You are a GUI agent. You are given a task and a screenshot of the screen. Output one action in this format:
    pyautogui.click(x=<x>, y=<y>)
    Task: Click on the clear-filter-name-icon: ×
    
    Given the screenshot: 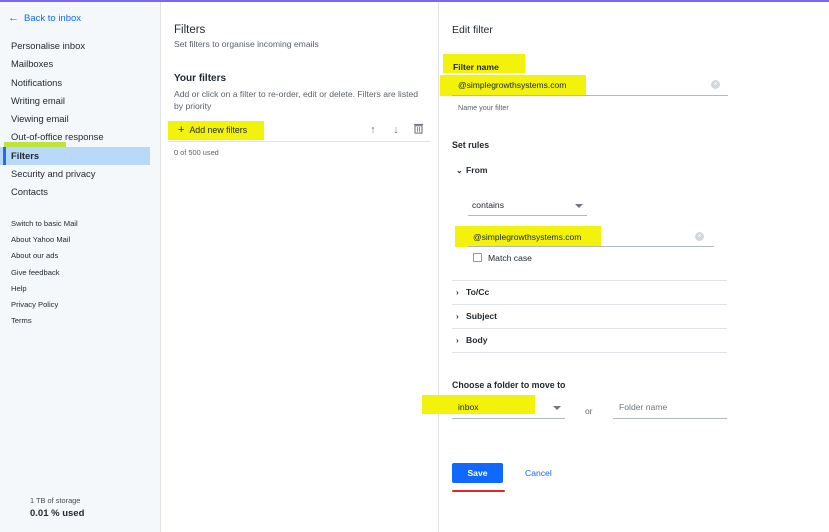 What is the action you would take?
    pyautogui.click(x=715, y=84)
    